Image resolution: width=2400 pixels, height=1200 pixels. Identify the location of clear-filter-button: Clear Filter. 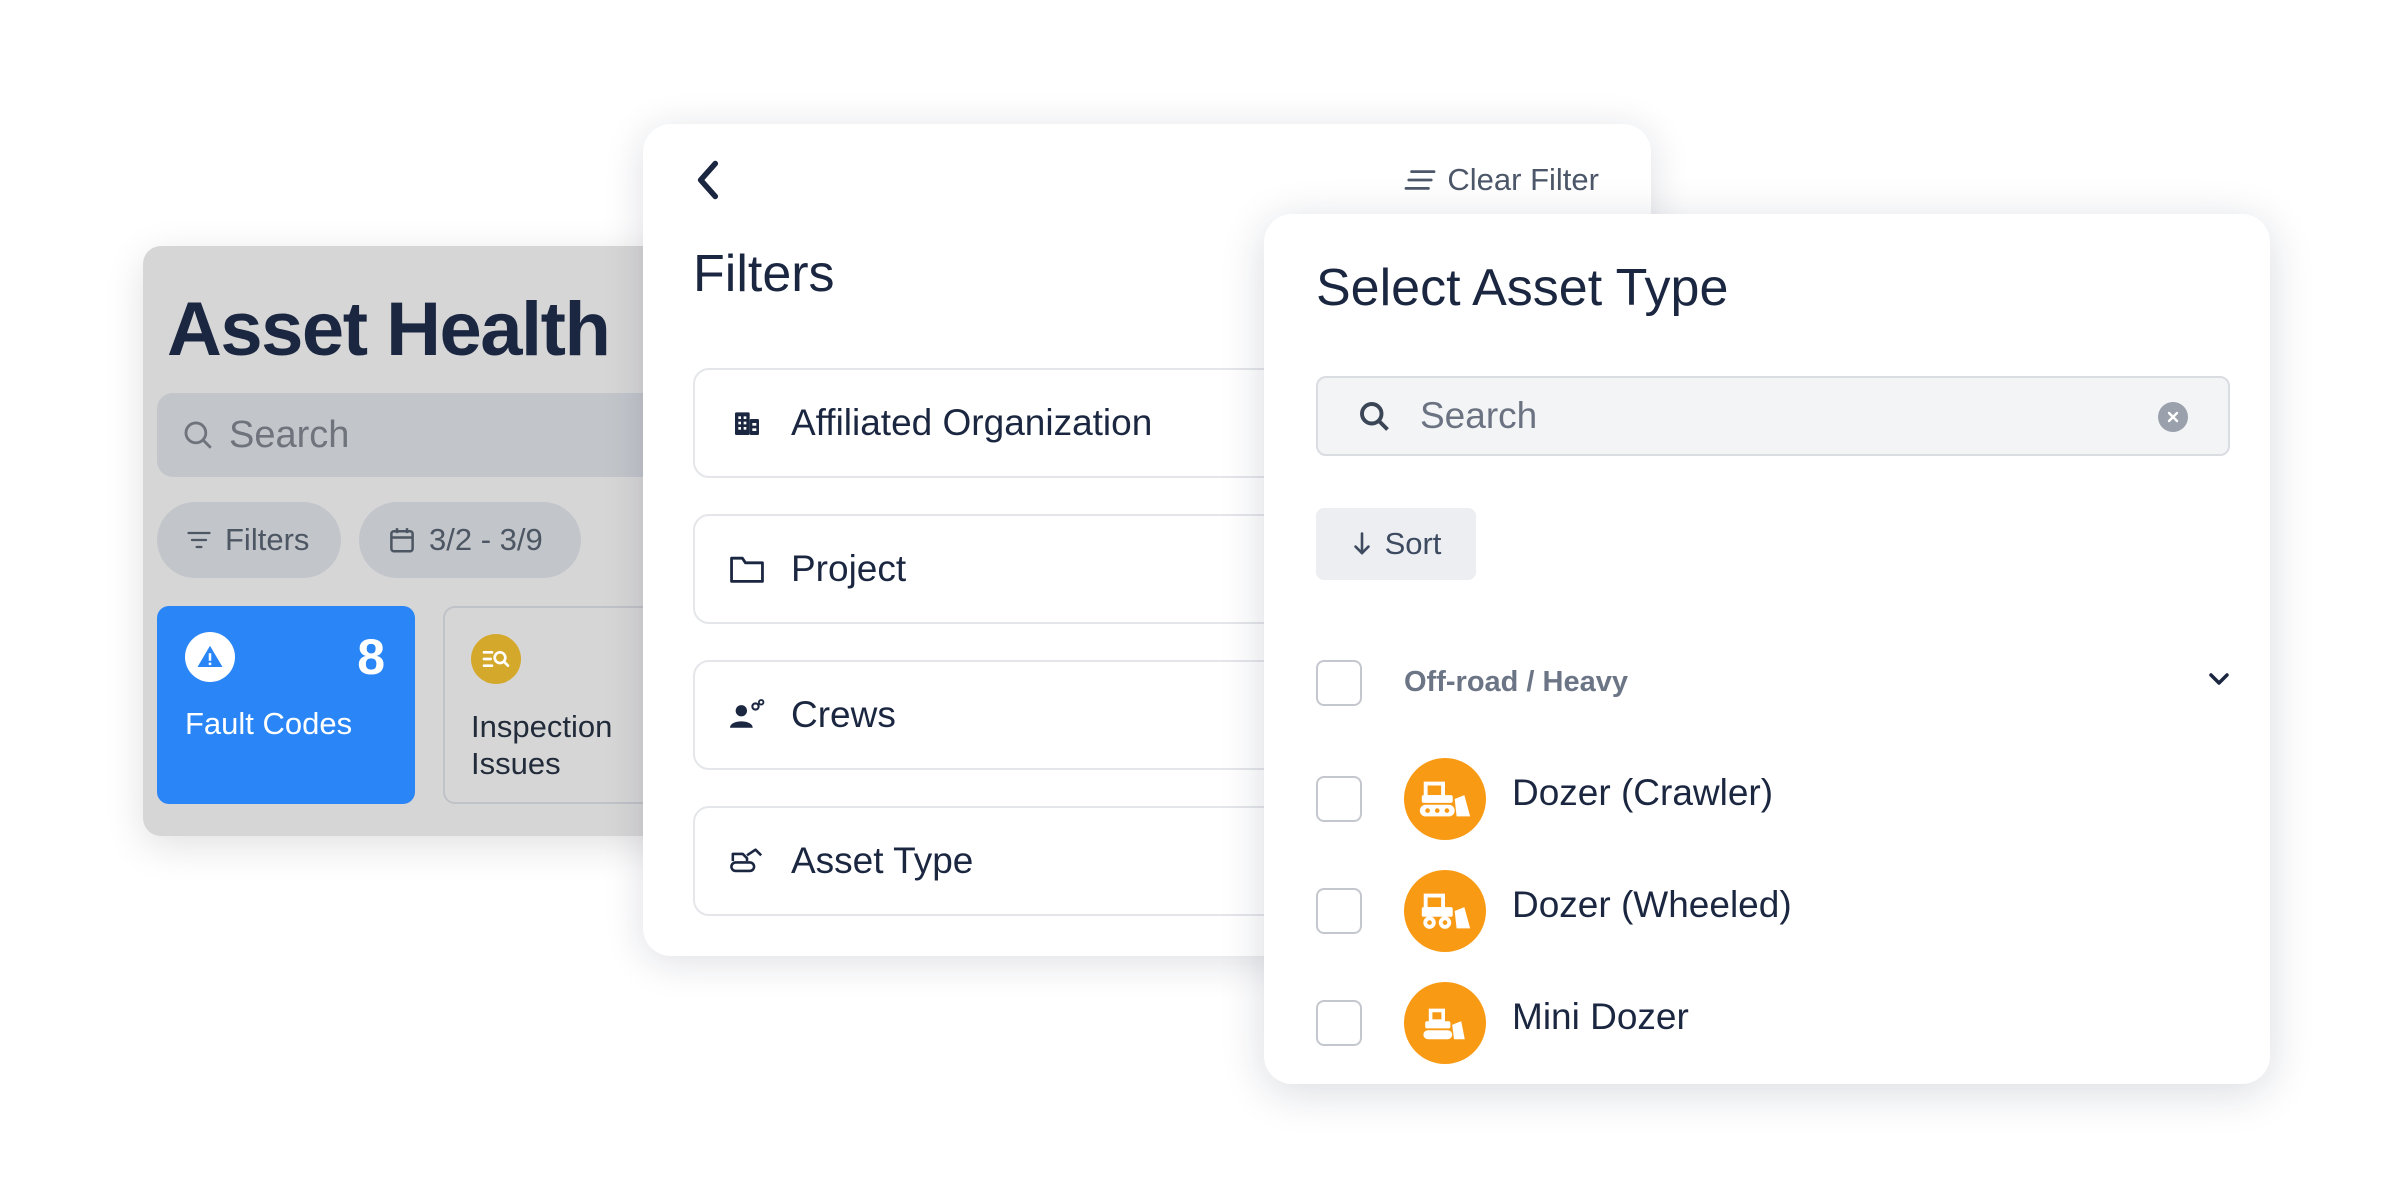
(1501, 180).